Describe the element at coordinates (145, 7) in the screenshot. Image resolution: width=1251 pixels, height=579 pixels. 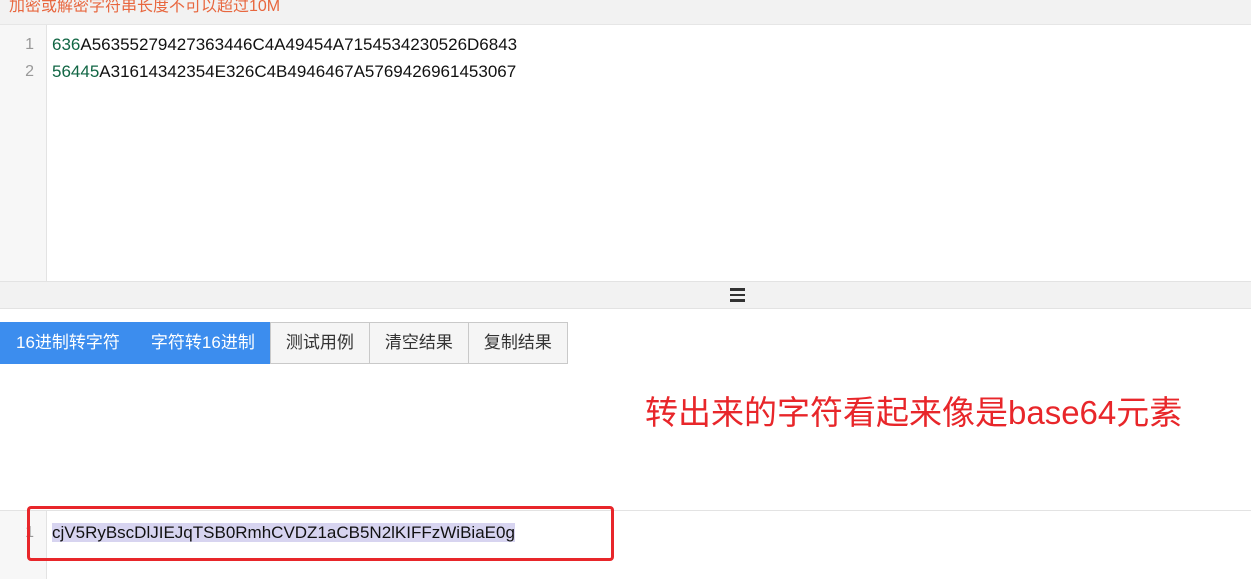
I see `length-limit-hint: 加密或解密字符串长度不可以超过10M` at that location.